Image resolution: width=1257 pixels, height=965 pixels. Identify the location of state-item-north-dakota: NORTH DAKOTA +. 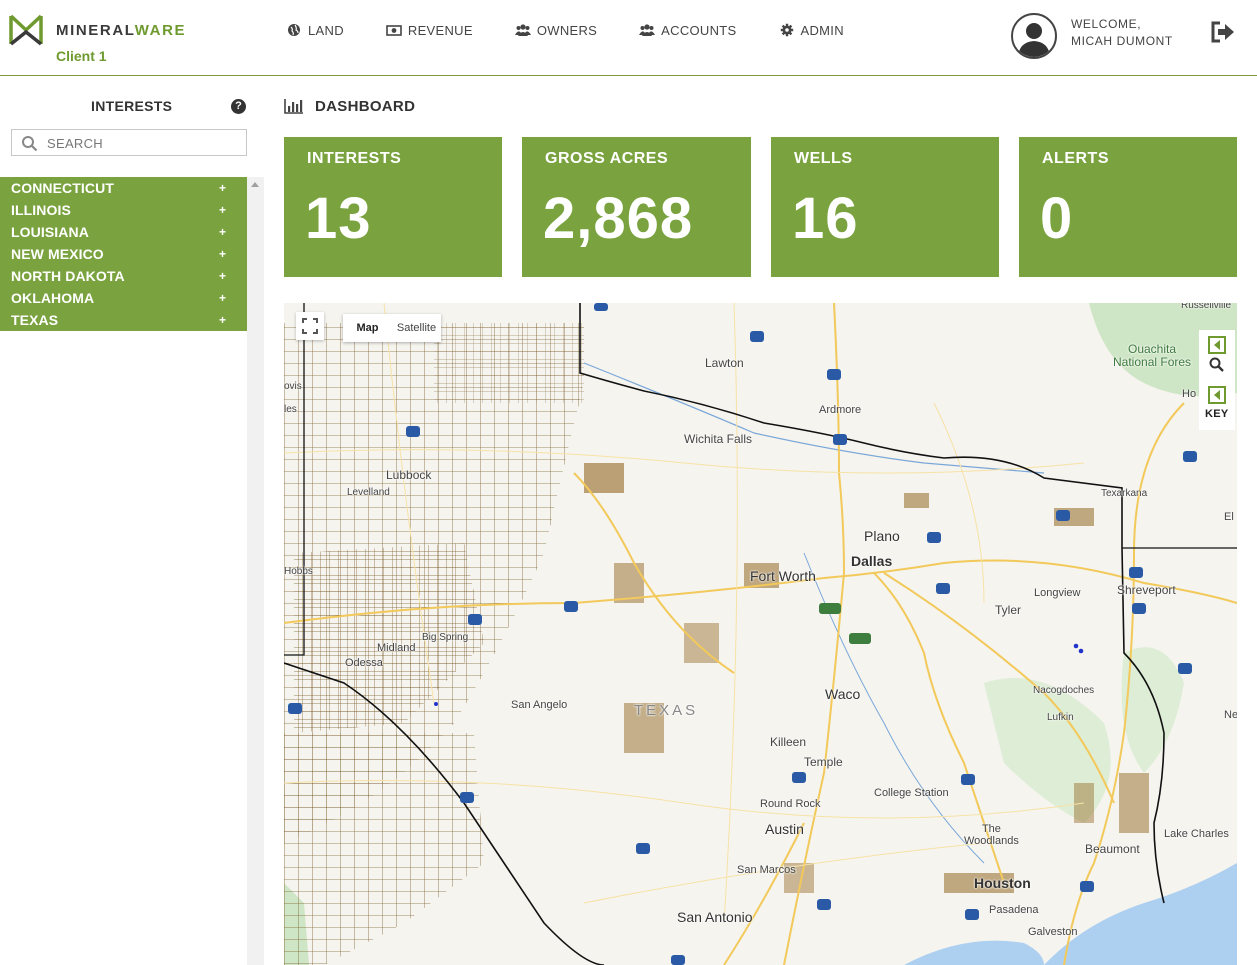
(123, 276).